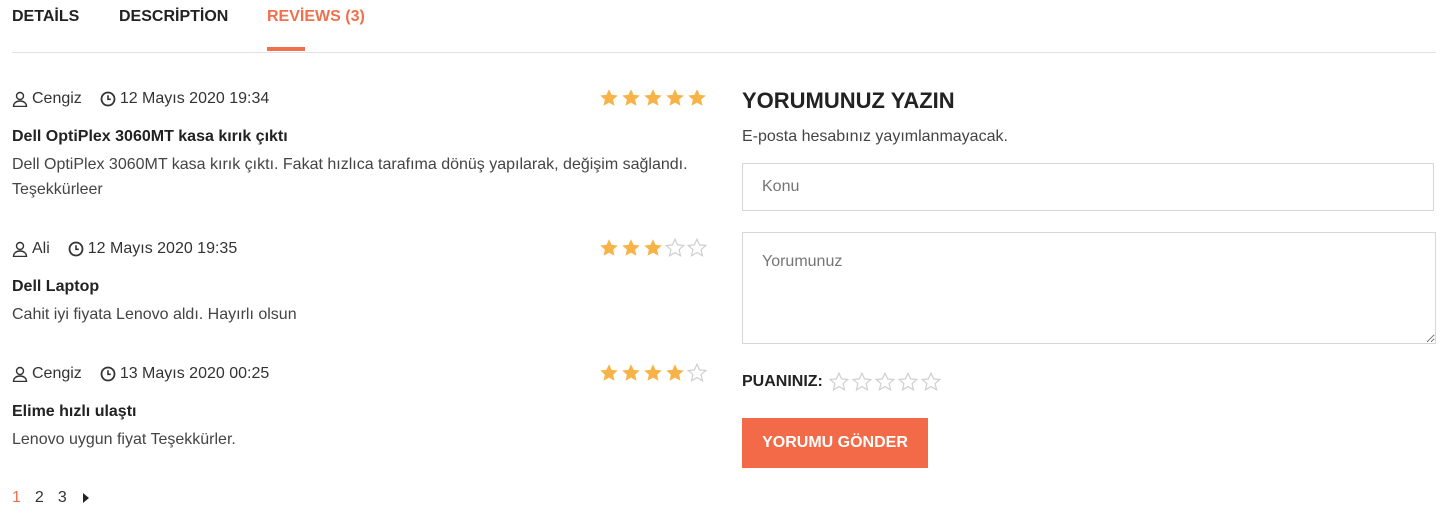 Image resolution: width=1451 pixels, height=516 pixels. I want to click on pagination: 1 2 3, so click(51, 498).